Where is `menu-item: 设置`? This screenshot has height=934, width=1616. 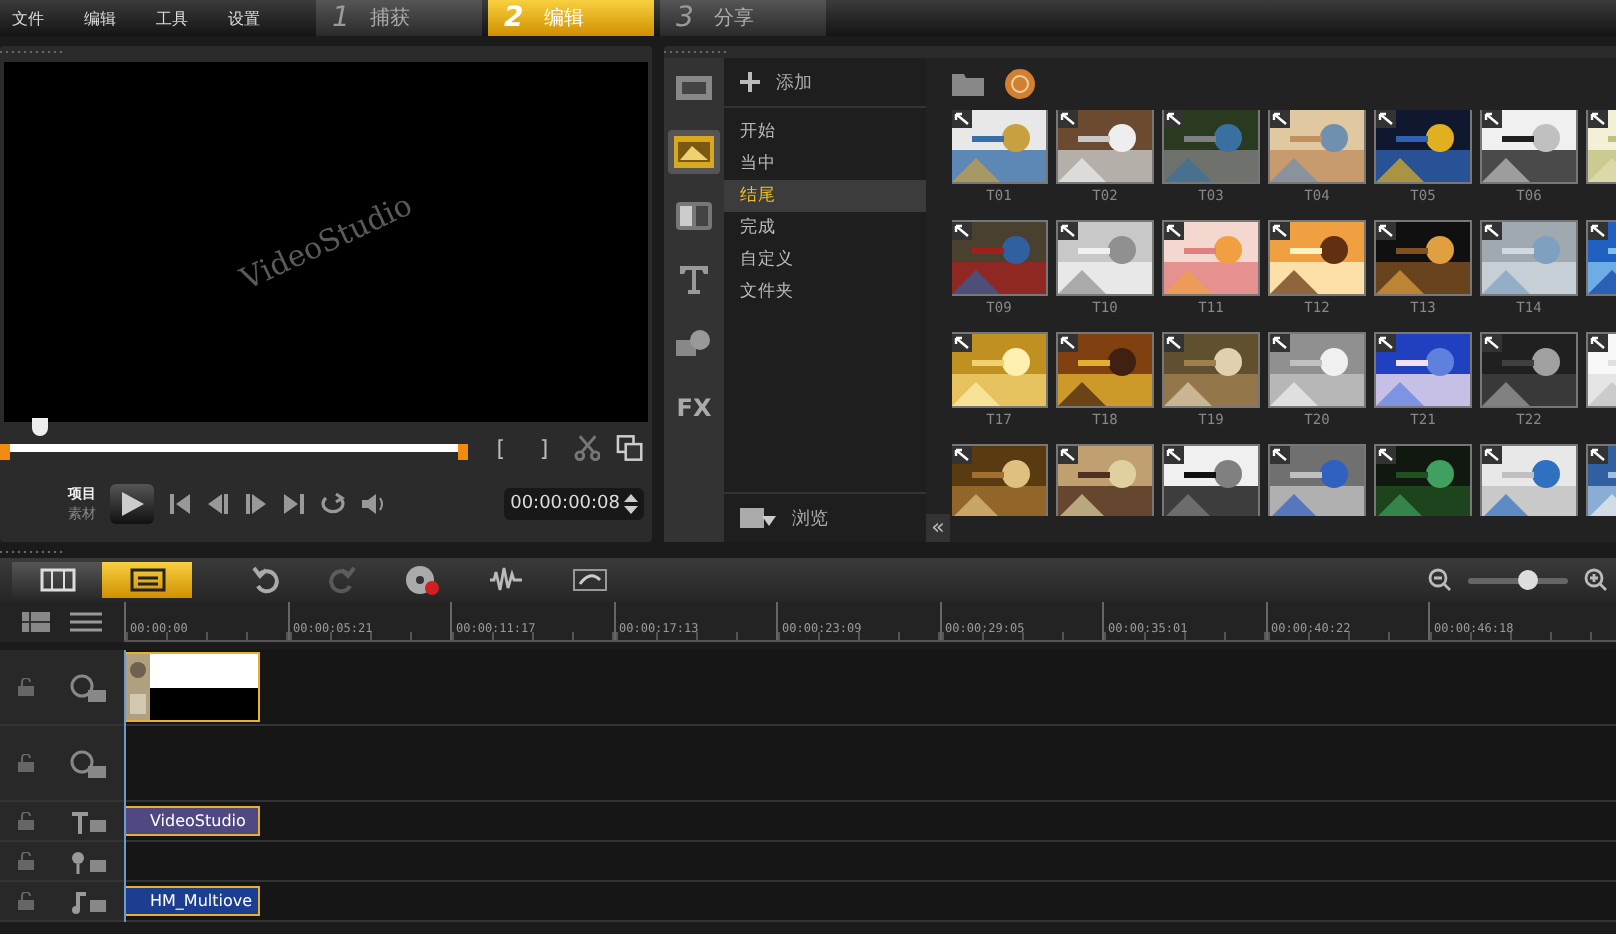 menu-item: 设置 is located at coordinates (244, 18).